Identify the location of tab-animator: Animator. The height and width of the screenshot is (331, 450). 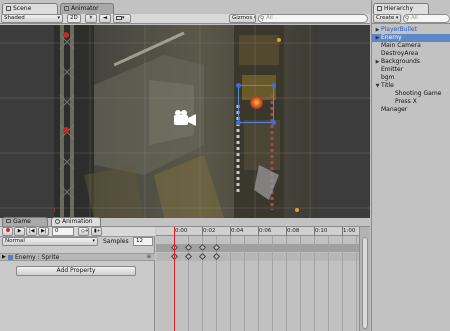
(87, 8).